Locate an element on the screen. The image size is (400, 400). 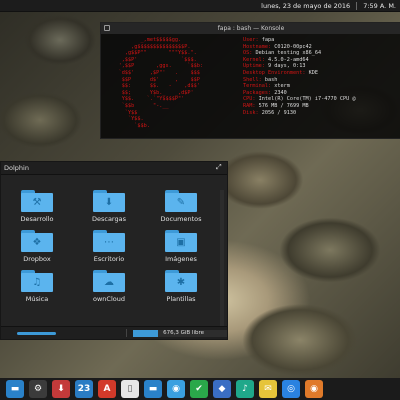
info-line: Disk: 2056 / 9130 is located at coordinates (321, 113).